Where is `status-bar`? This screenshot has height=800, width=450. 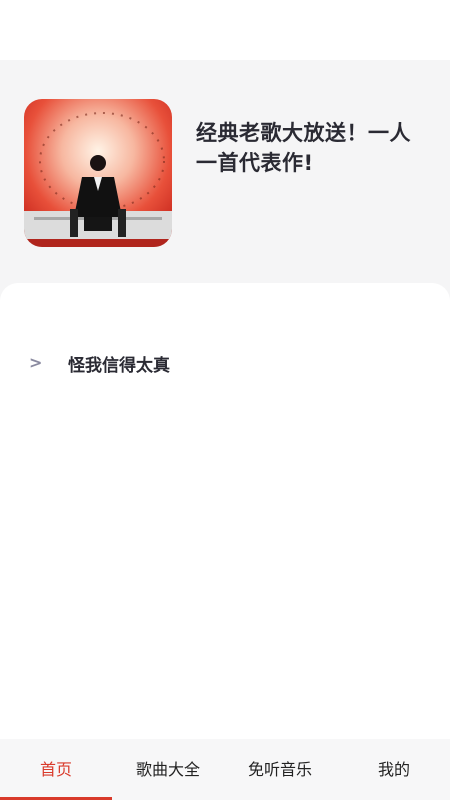 status-bar is located at coordinates (225, 30).